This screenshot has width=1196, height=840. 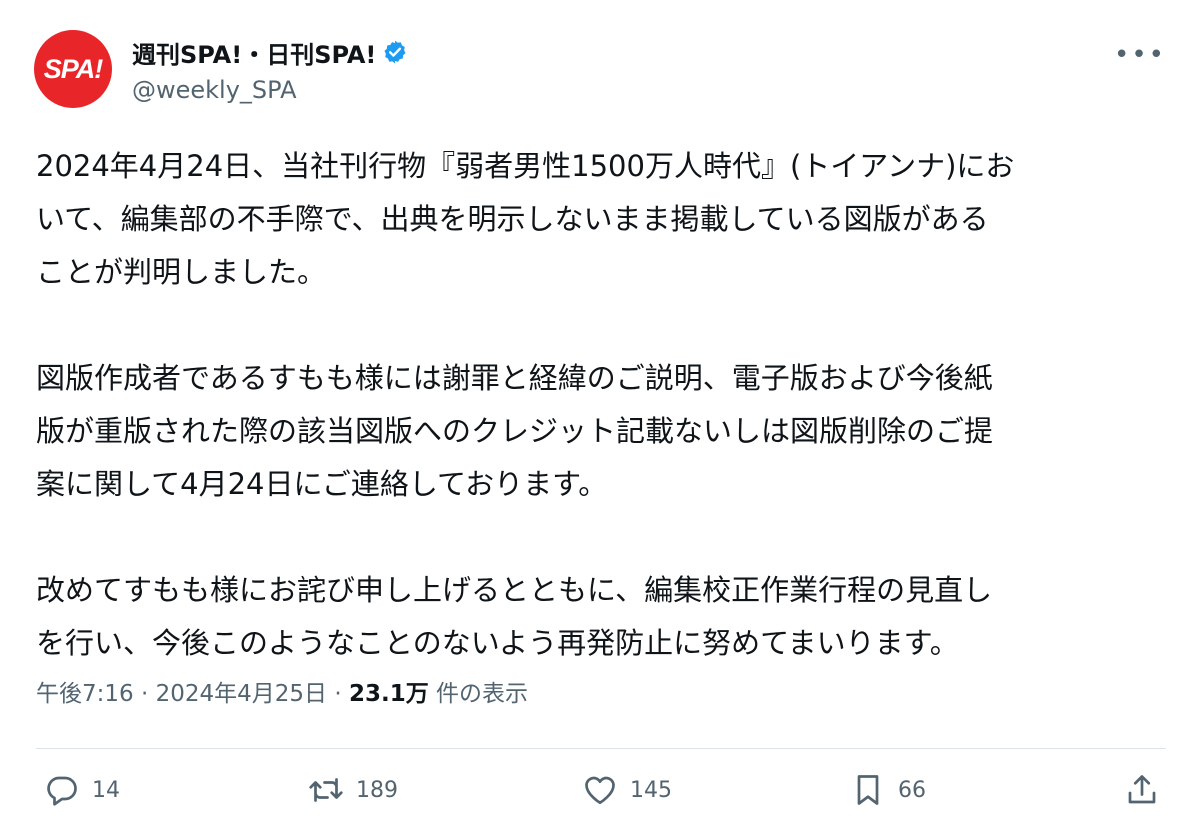 I want to click on action-bar: 14 189 145 66, so click(x=598, y=797).